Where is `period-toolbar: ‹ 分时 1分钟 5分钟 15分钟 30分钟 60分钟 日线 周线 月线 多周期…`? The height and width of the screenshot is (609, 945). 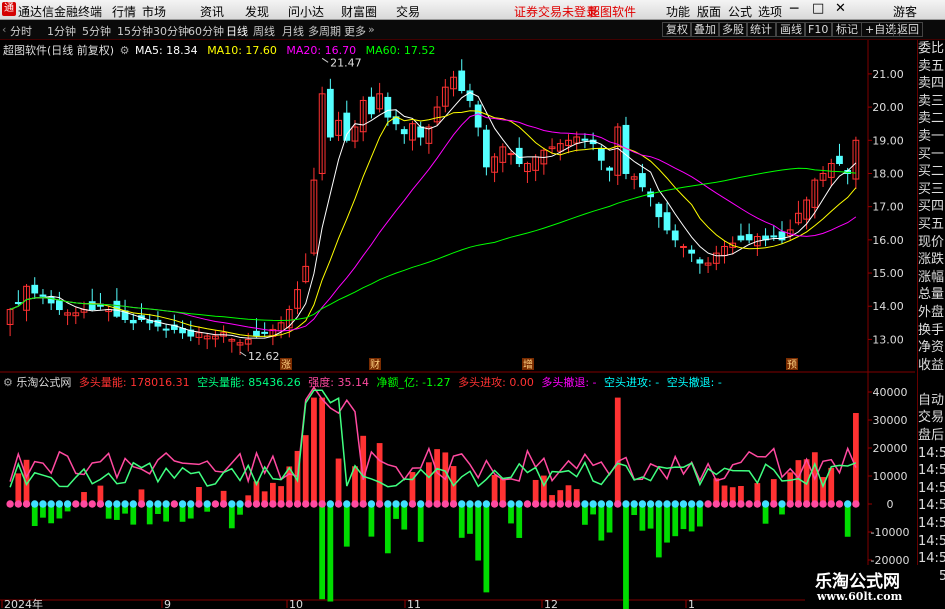
period-toolbar: ‹ 分时 1分钟 5分钟 15分钟 30分钟 60分钟 日线 周线 月线 多周期… is located at coordinates (472, 30).